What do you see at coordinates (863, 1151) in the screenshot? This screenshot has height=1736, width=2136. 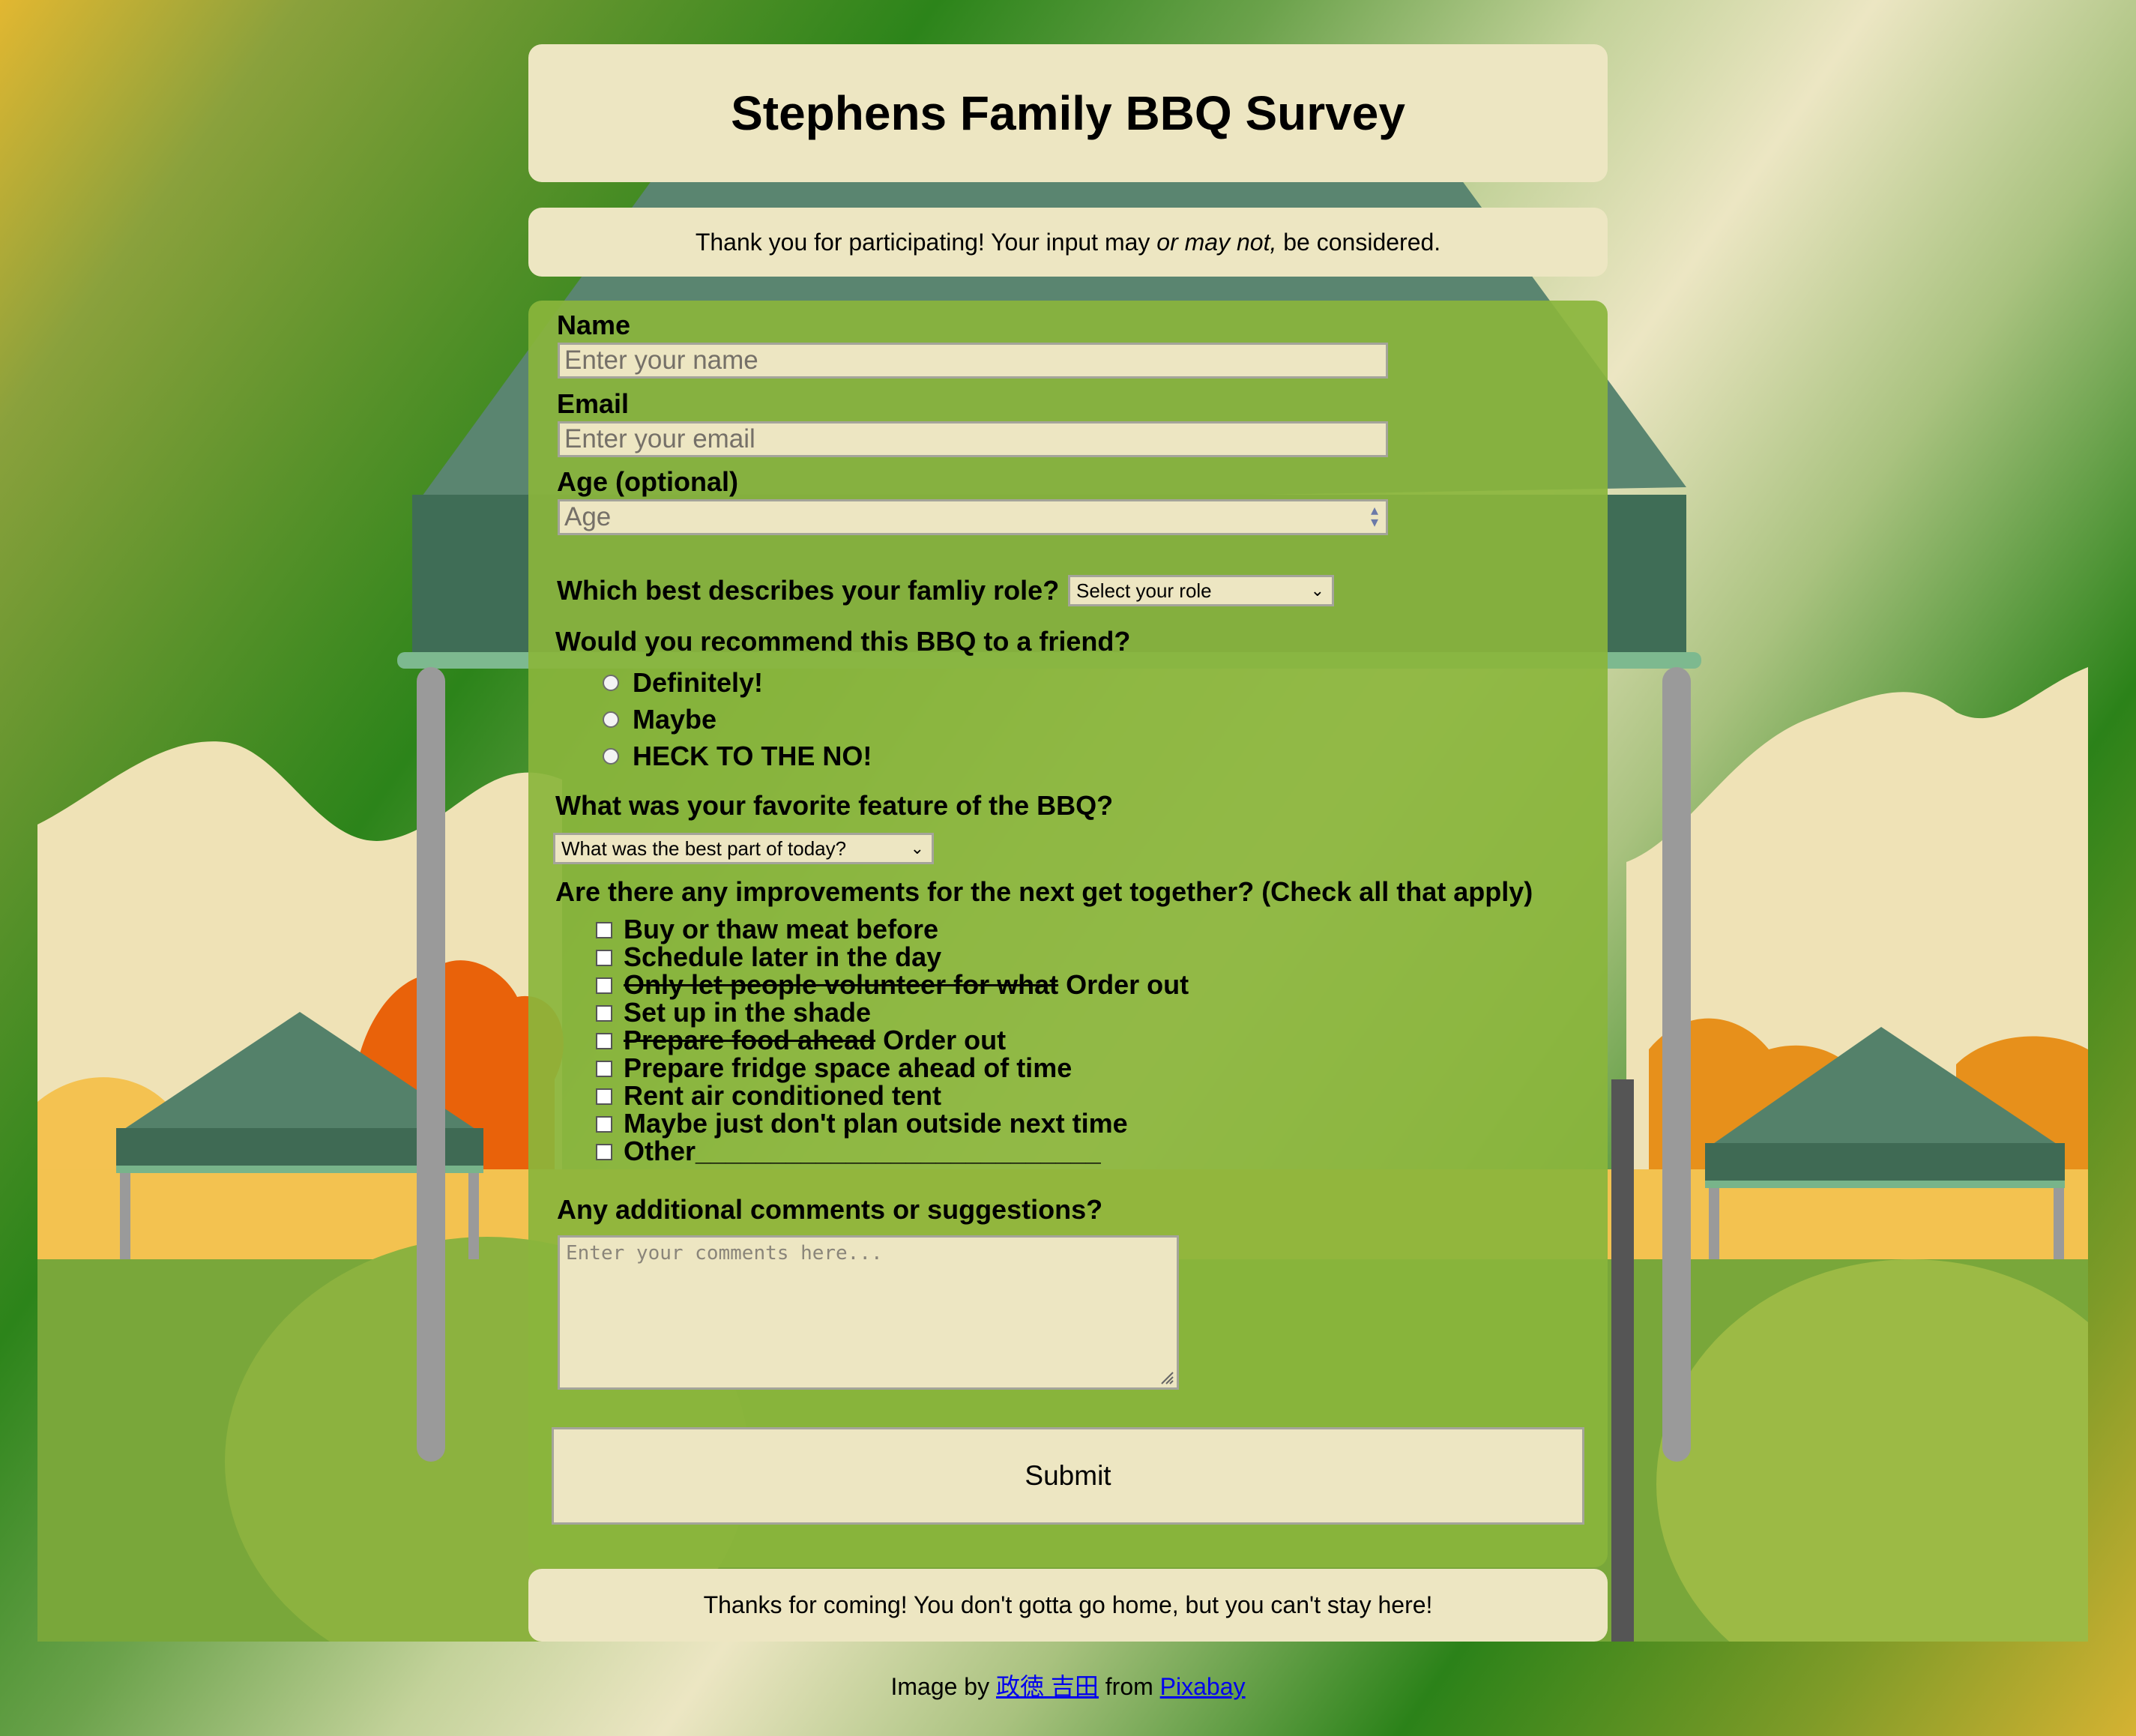 I see `checkbox-label: Other___________________________` at bounding box center [863, 1151].